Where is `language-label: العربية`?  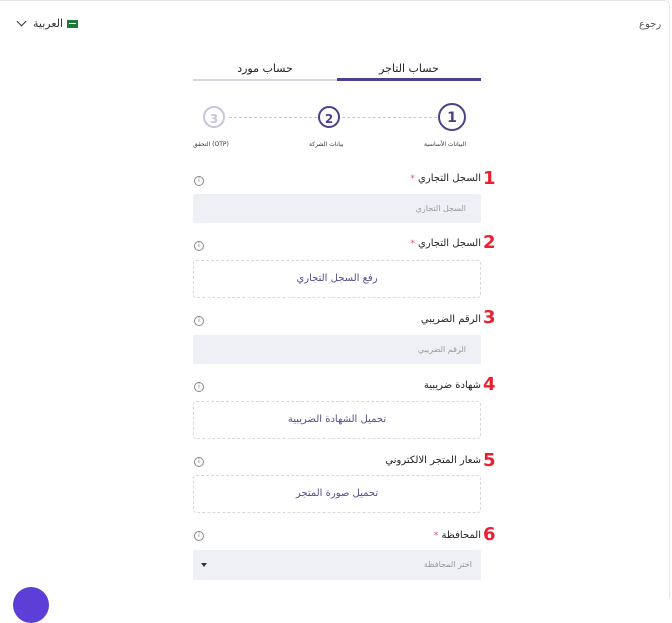 language-label: العربية is located at coordinates (48, 23).